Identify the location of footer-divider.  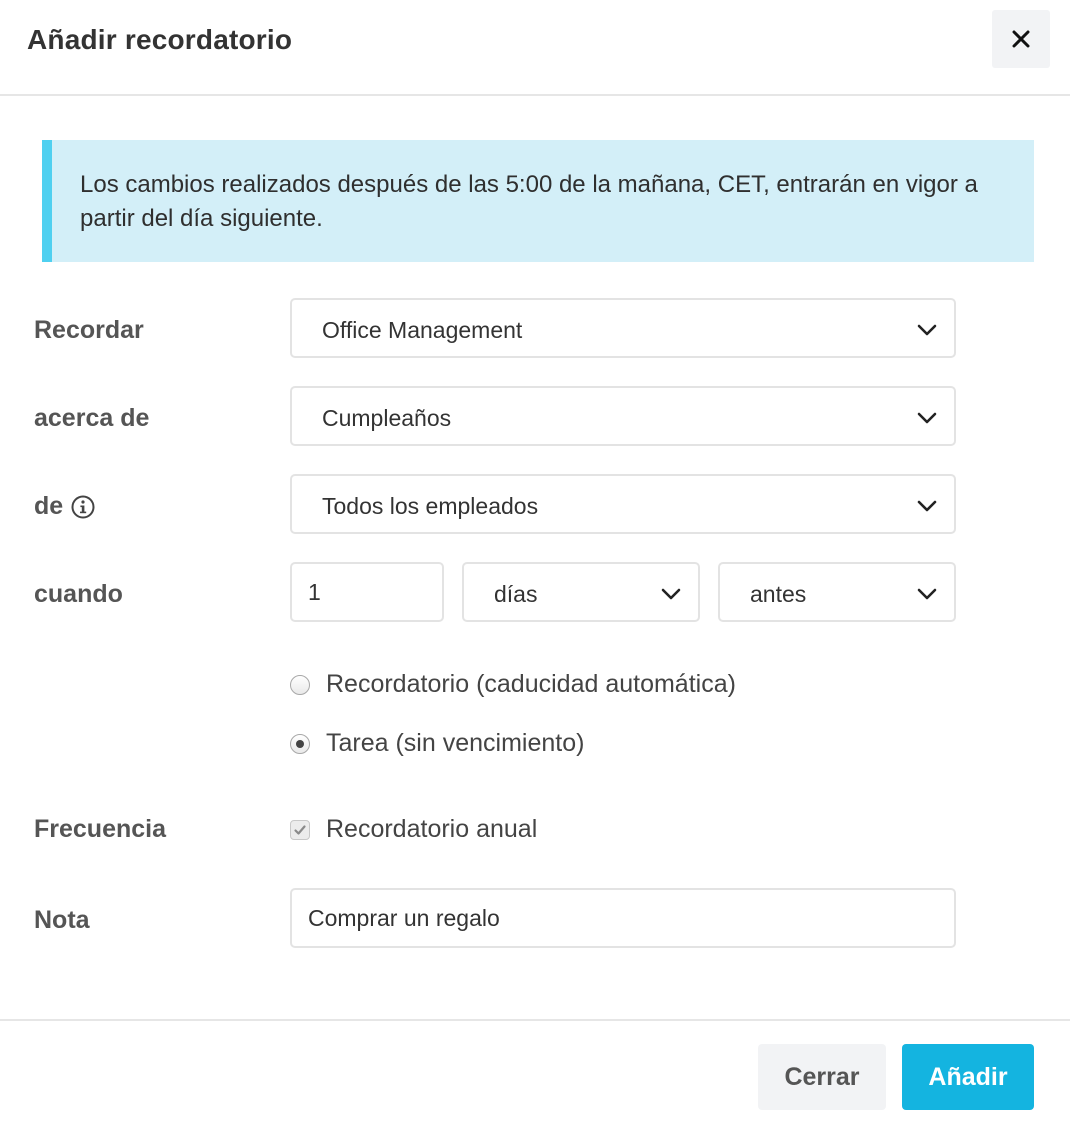
(535, 1020).